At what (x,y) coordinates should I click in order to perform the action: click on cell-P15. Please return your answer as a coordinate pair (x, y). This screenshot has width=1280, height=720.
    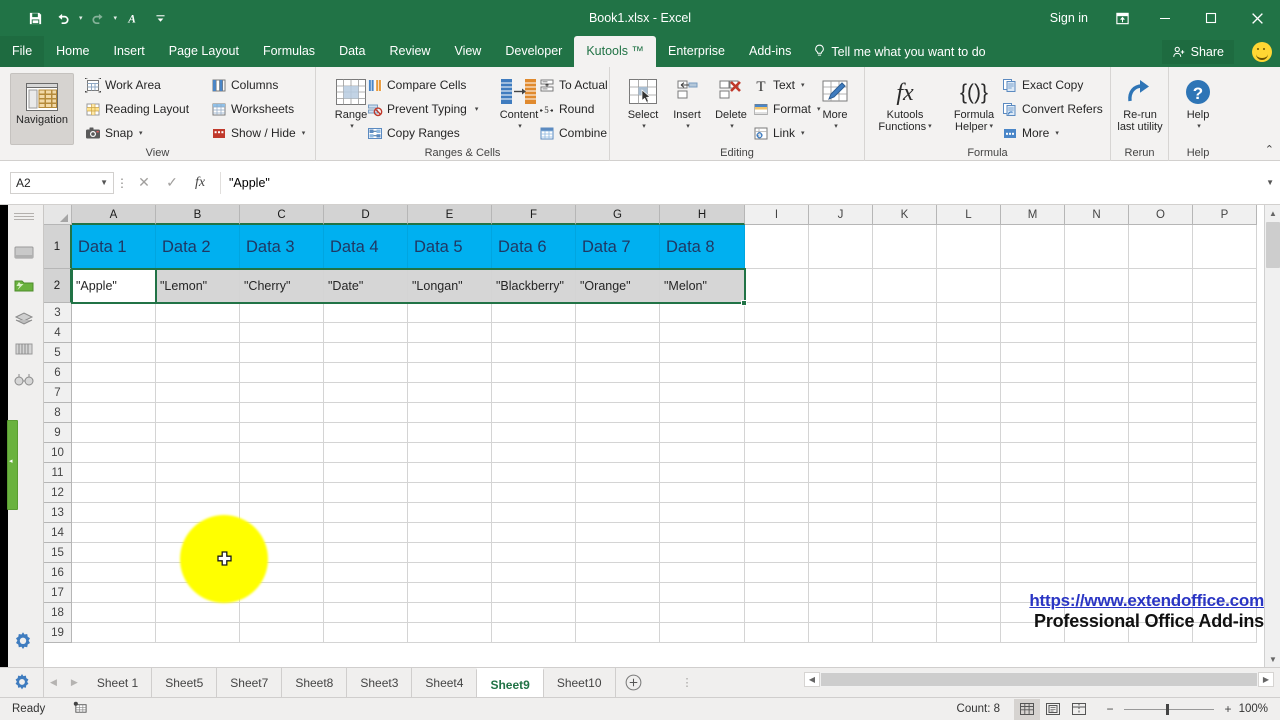
    Looking at the image, I should click on (1225, 553).